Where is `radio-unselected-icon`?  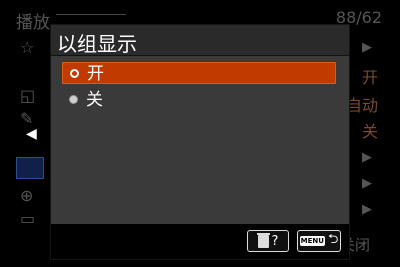 radio-unselected-icon is located at coordinates (73, 99).